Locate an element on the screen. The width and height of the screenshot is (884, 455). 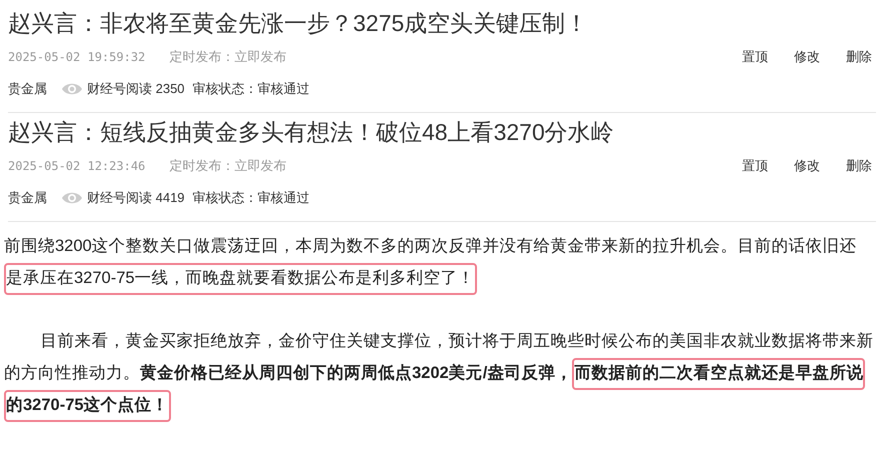
article-title: 赵兴言：非农将至黄金先涨一步？3275成空头关键压制！ is located at coordinates (442, 23).